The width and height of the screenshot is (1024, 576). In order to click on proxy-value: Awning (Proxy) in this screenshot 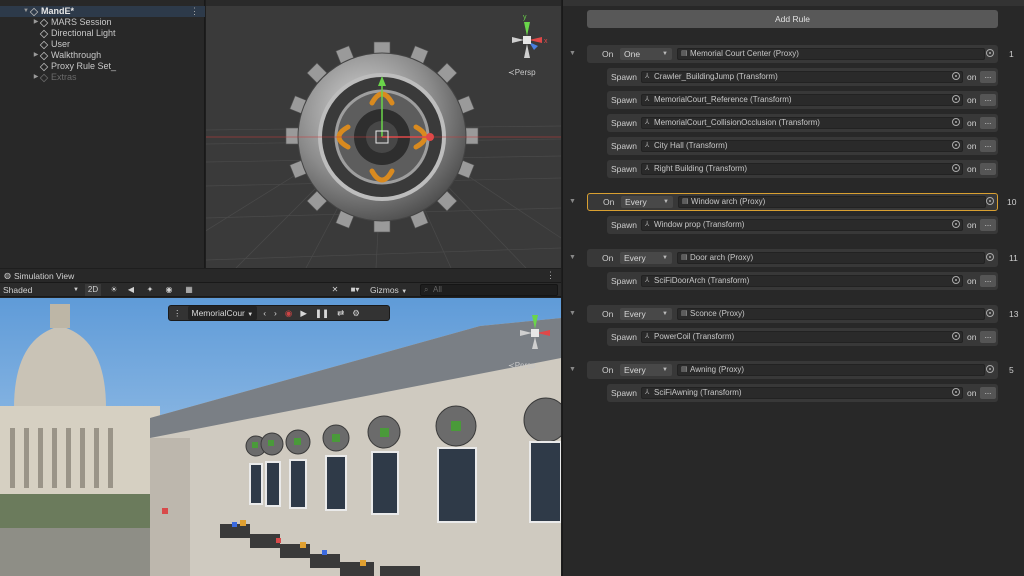, I will do `click(717, 369)`.